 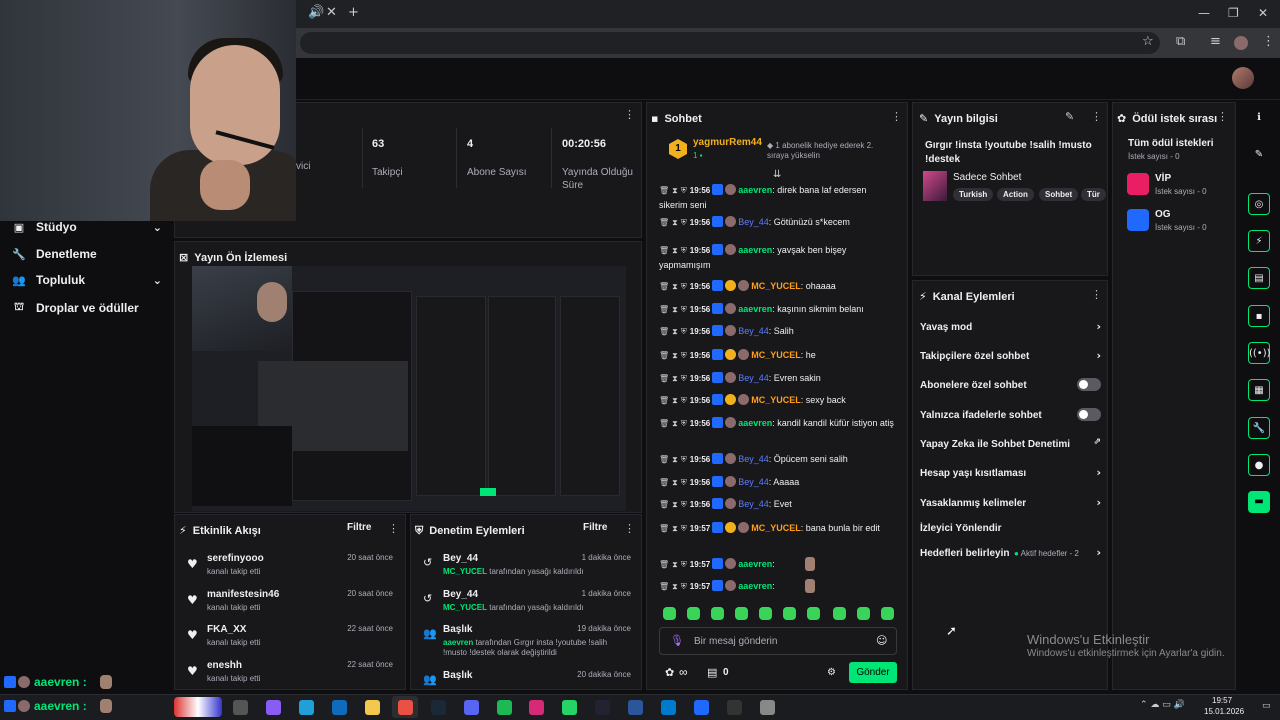 What do you see at coordinates (536, 707) in the screenshot?
I see `instagram-icon` at bounding box center [536, 707].